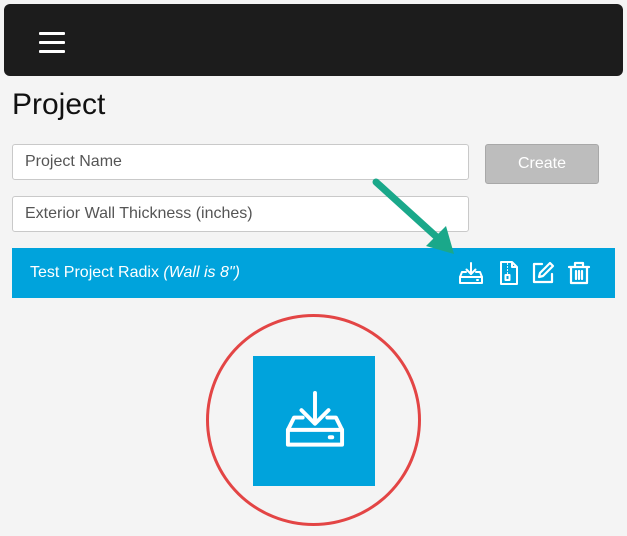 This screenshot has width=627, height=536. I want to click on project-name-label: Test Project Radix (Wall is 8"), so click(135, 273).